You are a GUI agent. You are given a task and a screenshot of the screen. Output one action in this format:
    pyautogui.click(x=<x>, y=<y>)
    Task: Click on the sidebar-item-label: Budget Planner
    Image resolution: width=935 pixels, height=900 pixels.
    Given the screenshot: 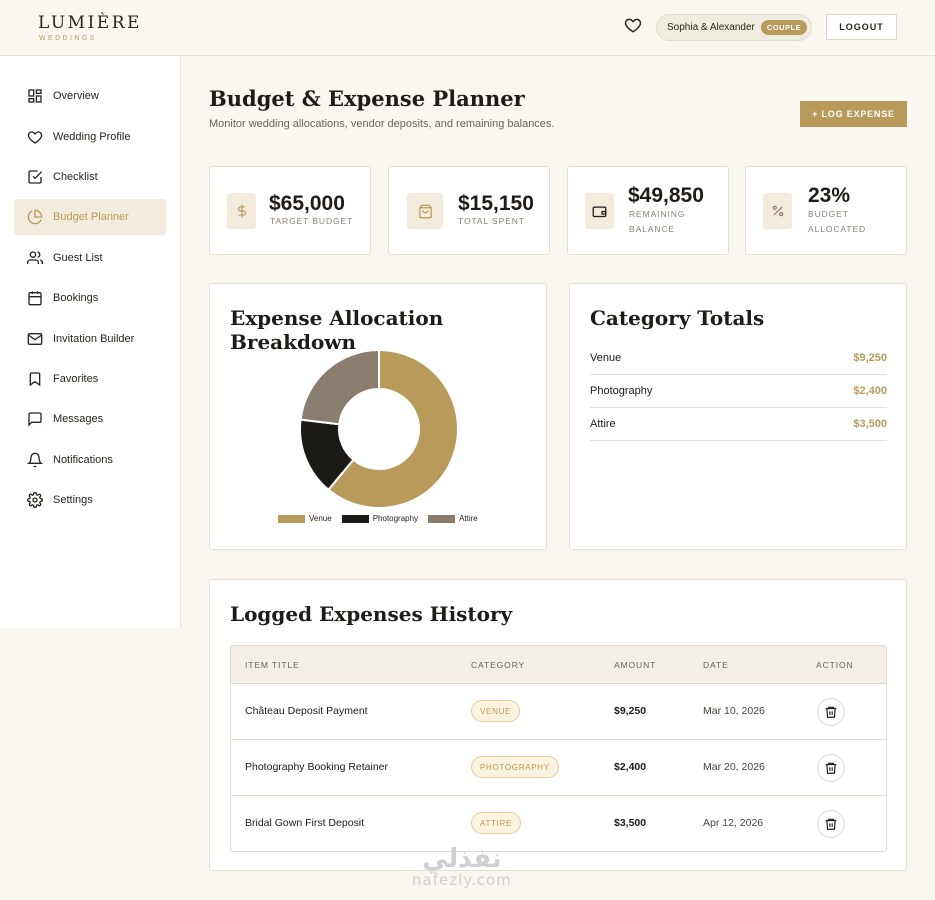 What is the action you would take?
    pyautogui.click(x=91, y=217)
    